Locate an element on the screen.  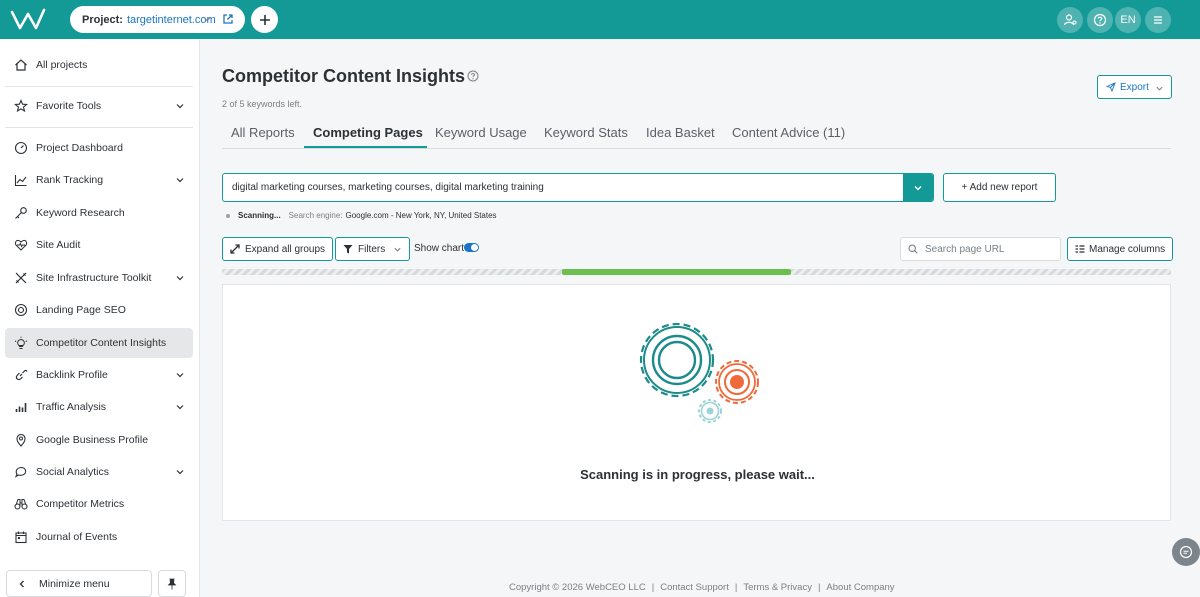
sidebar-item-label: Social Analytics is located at coordinates (72, 472).